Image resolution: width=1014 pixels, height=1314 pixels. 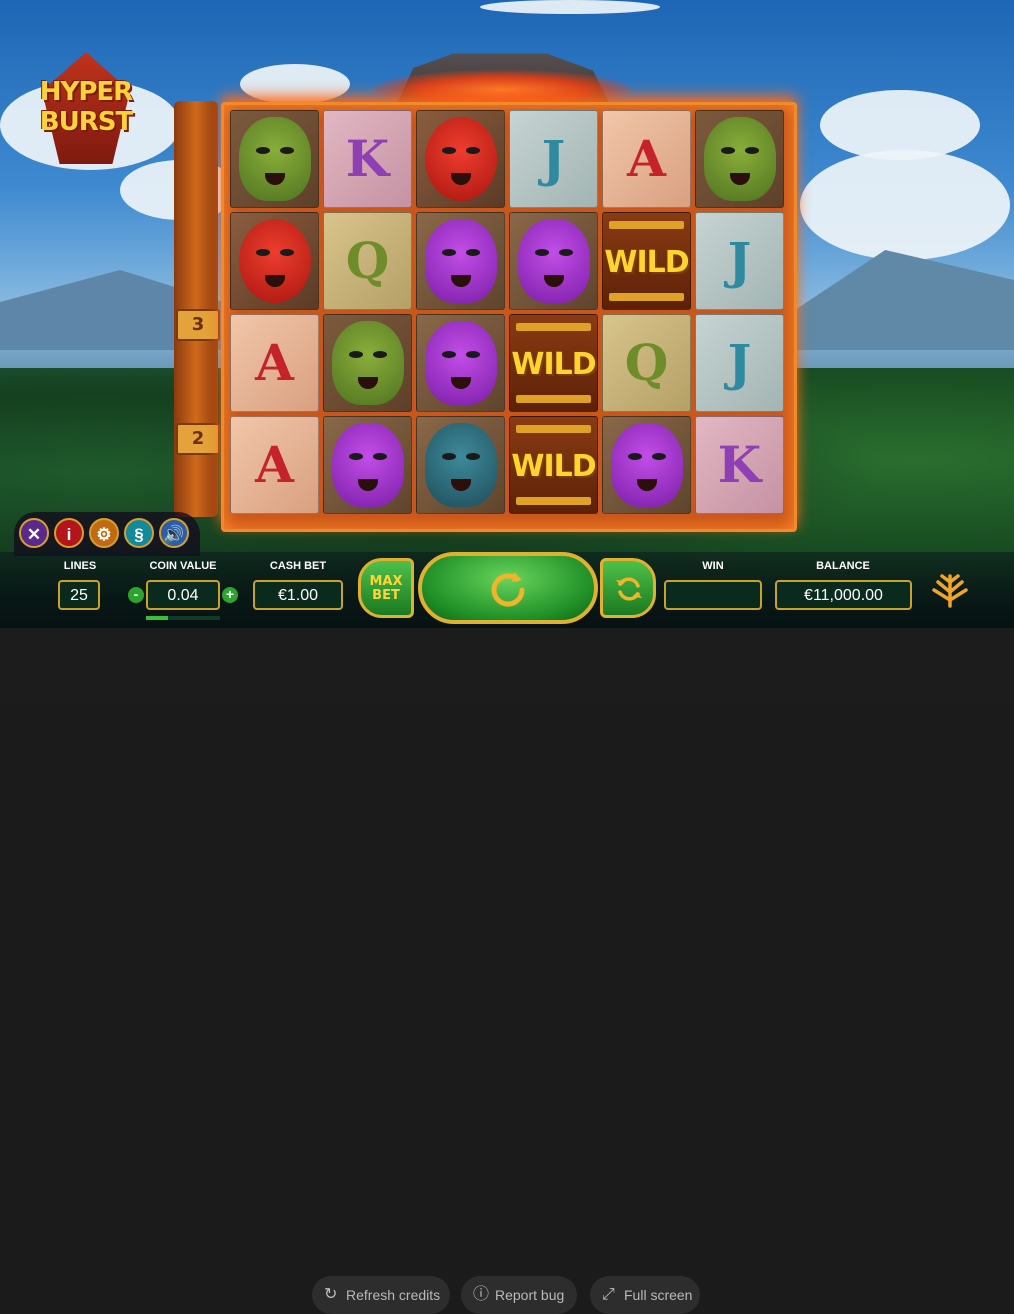 I want to click on fullscreen-icon: ⤢, so click(x=608, y=1294).